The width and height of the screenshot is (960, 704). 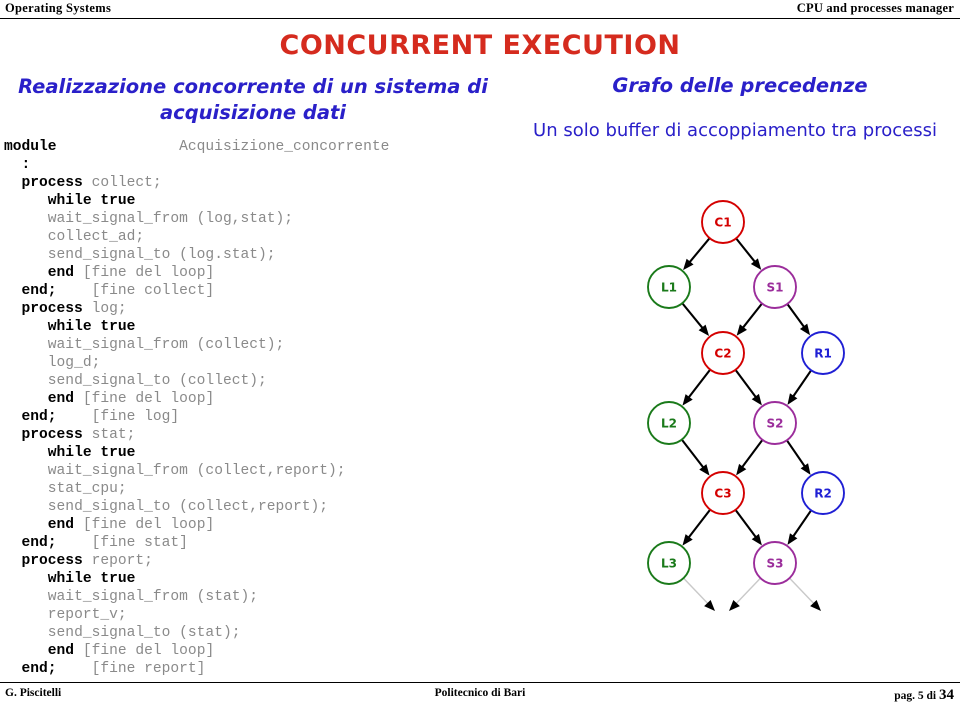 I want to click on code-line: send_signal_to (collect);, so click(x=254, y=381).